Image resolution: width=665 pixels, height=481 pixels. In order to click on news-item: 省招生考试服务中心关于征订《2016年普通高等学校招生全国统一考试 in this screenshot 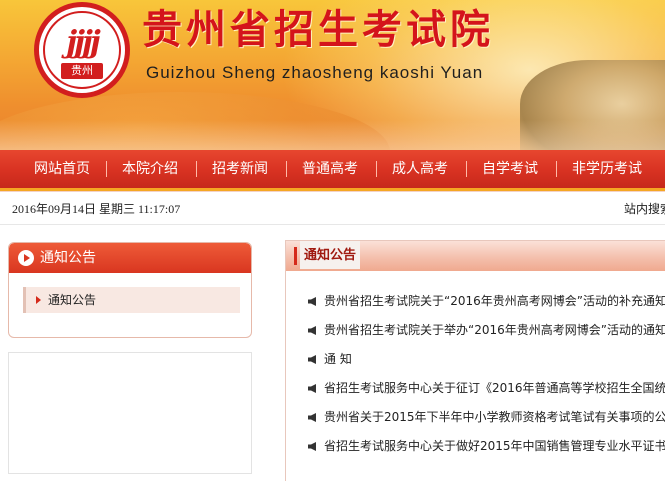, I will do `click(486, 388)`.